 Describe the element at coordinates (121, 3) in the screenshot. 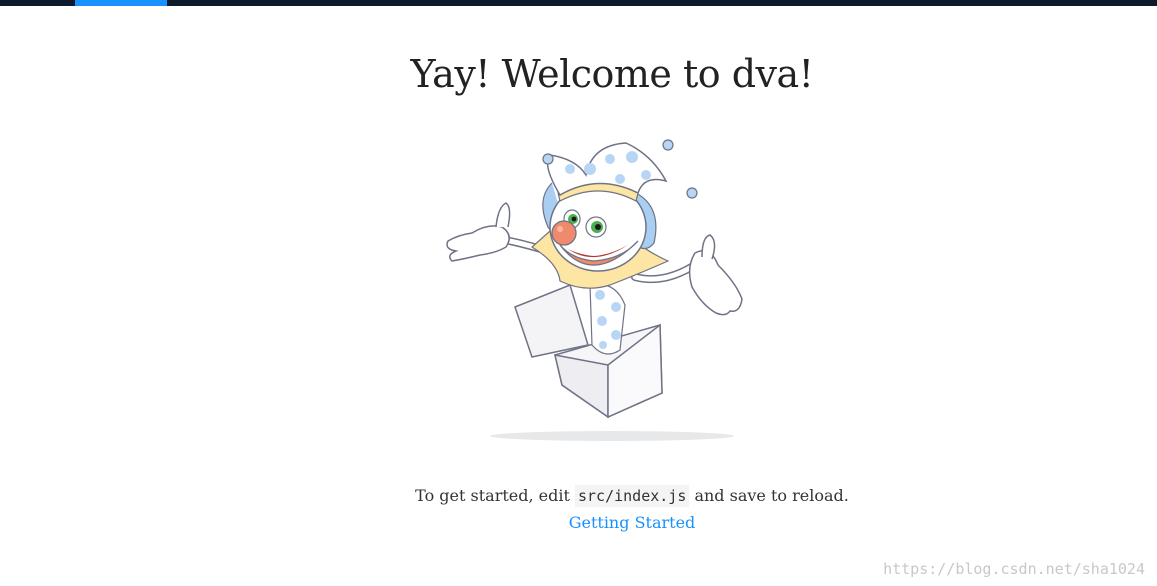

I see `active-tab-indicator` at that location.